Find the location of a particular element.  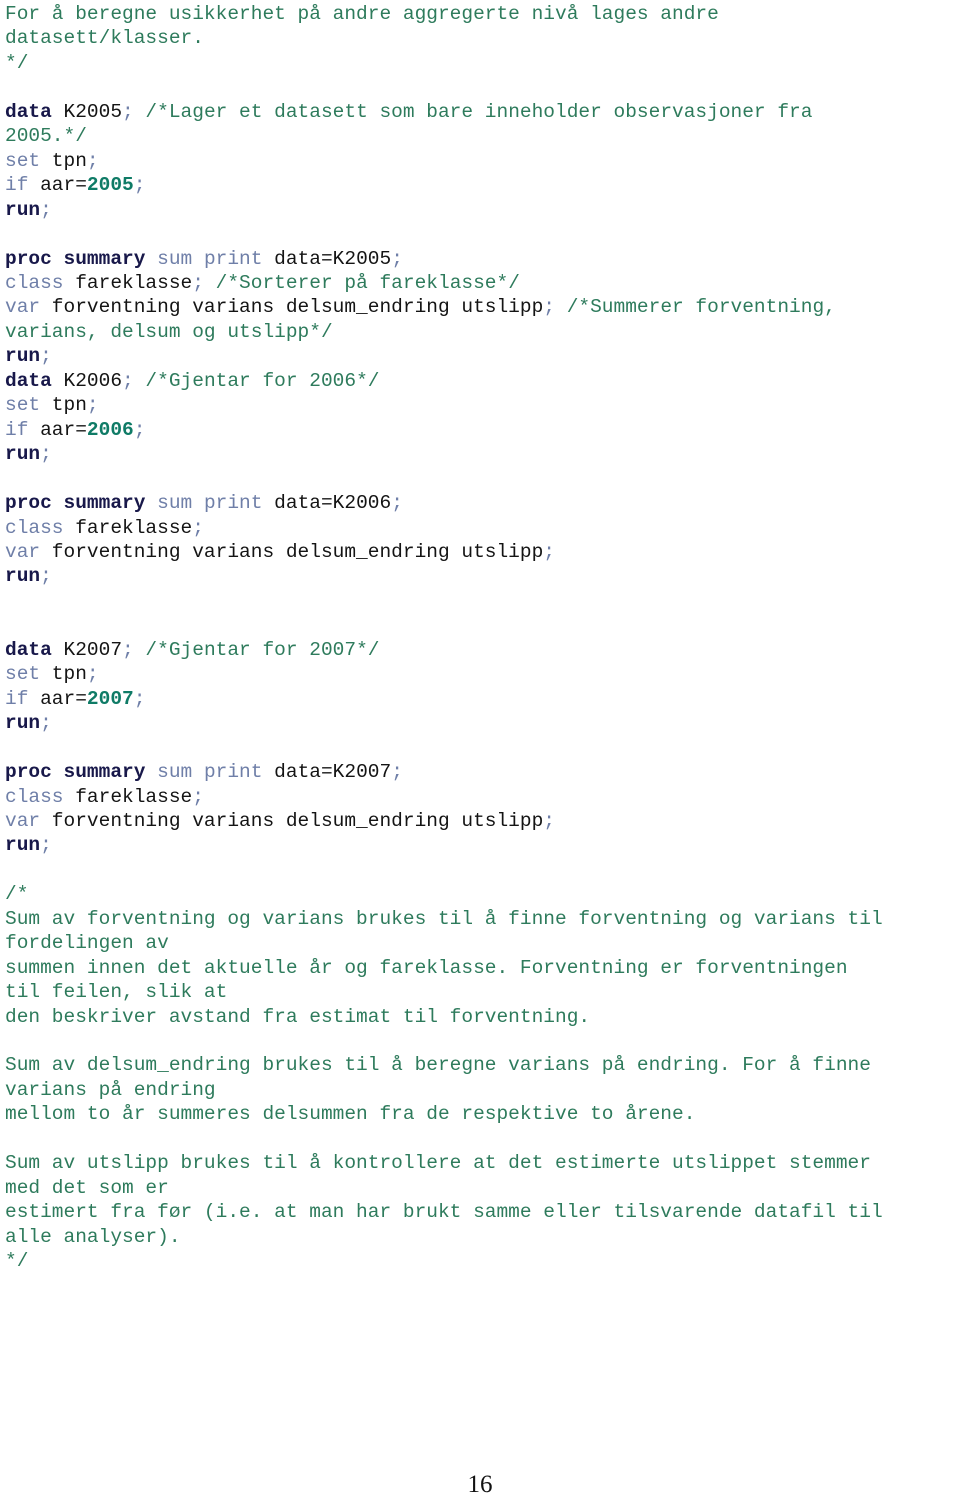

code-line: proc summary sum print data=K2005; is located at coordinates (482, 259).